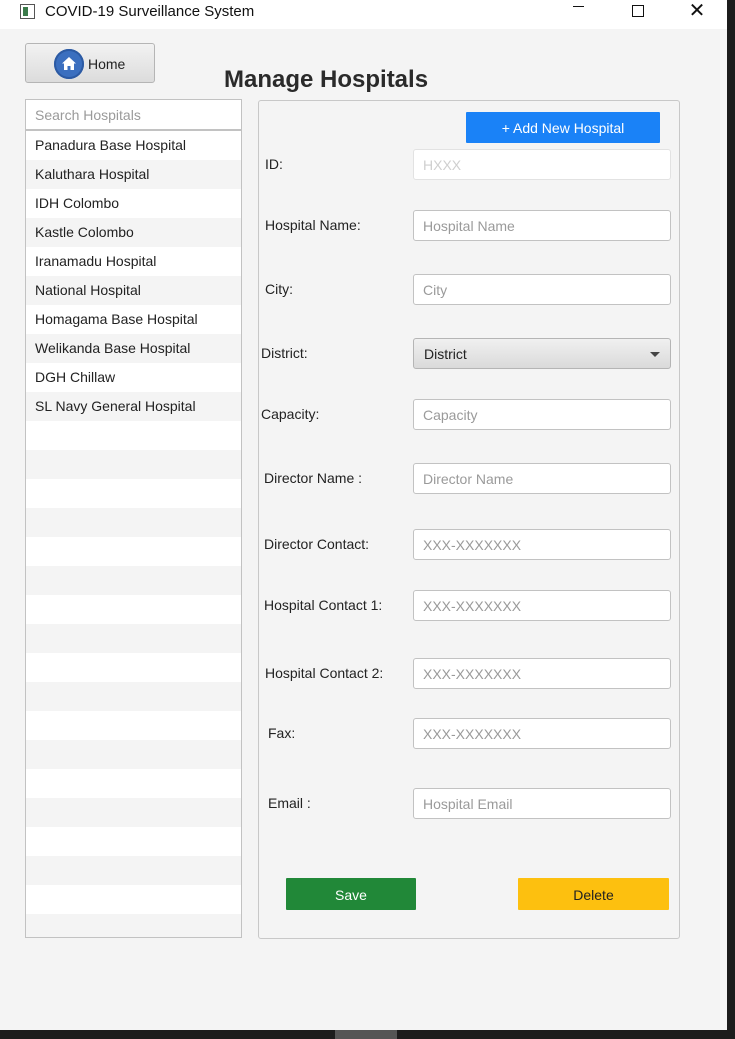 This screenshot has width=735, height=1039. I want to click on fax-label: Fax:, so click(282, 733).